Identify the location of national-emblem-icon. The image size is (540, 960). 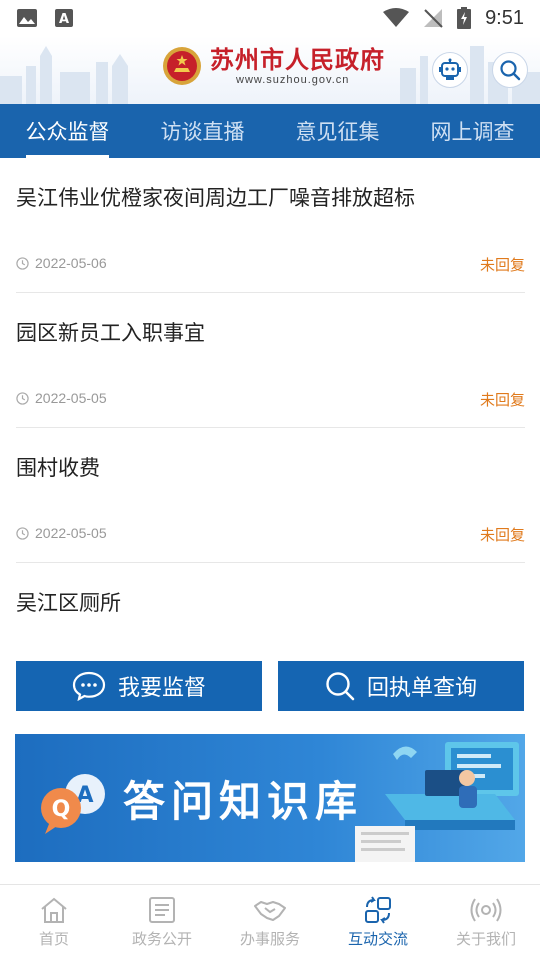
(182, 66).